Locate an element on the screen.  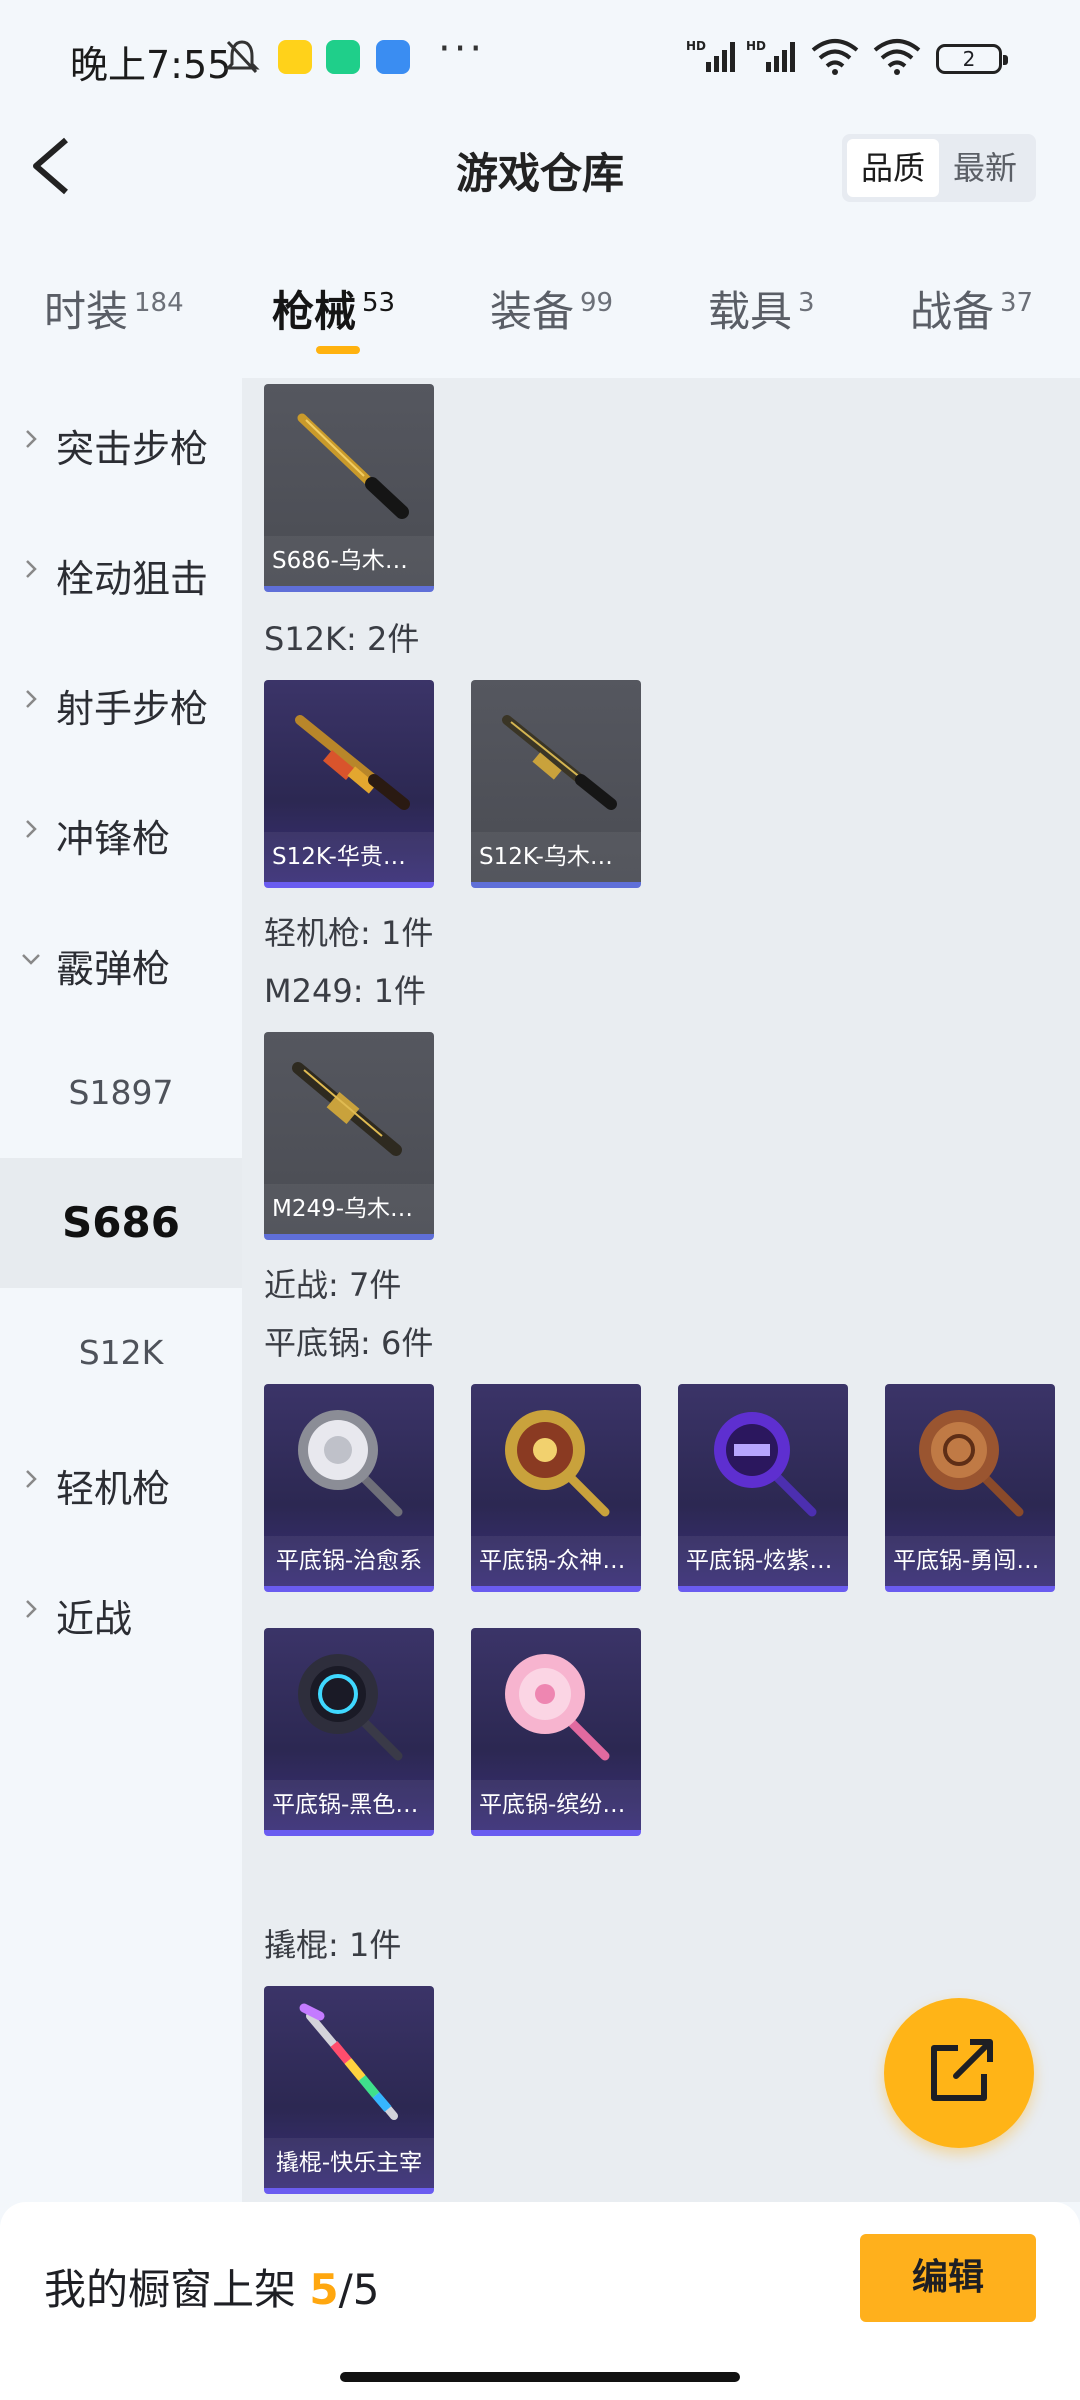
tab-equipment: 装备 99 is located at coordinates (551, 308).